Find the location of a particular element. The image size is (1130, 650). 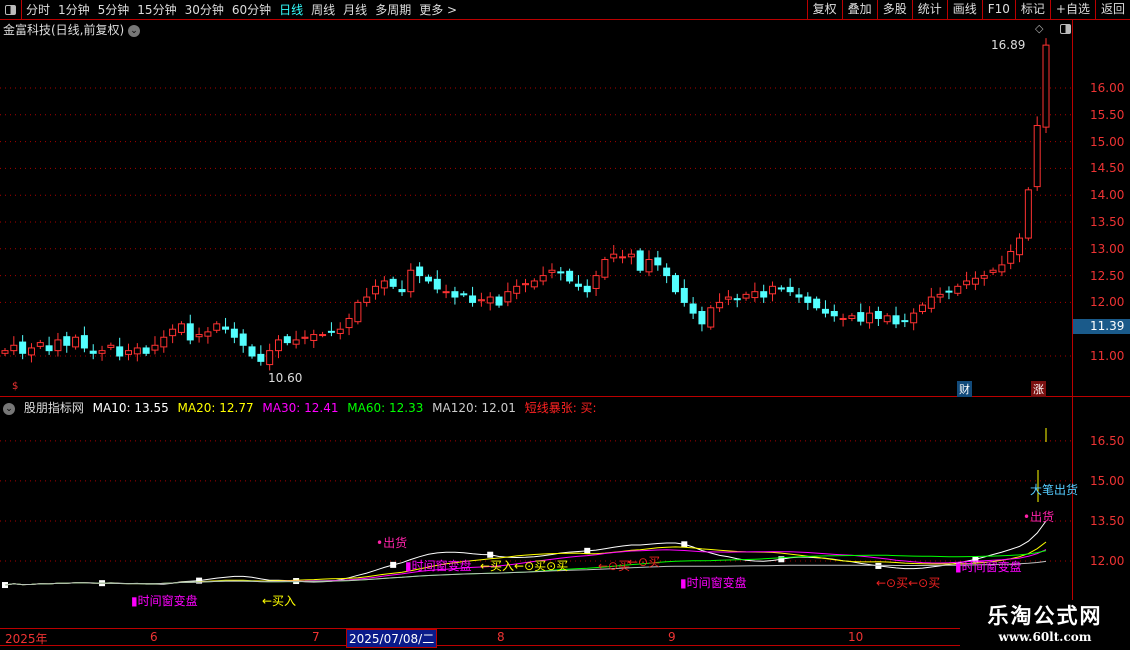

indicator-axis-label: 16.50 is located at coordinates (1107, 440).